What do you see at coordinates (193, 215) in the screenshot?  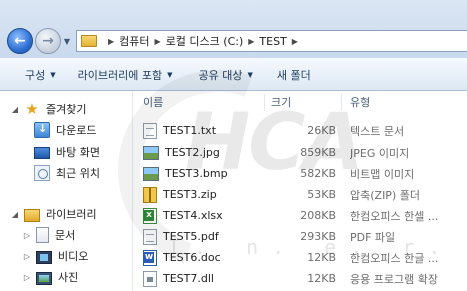 I see `file-name: TEST4.xlsx` at bounding box center [193, 215].